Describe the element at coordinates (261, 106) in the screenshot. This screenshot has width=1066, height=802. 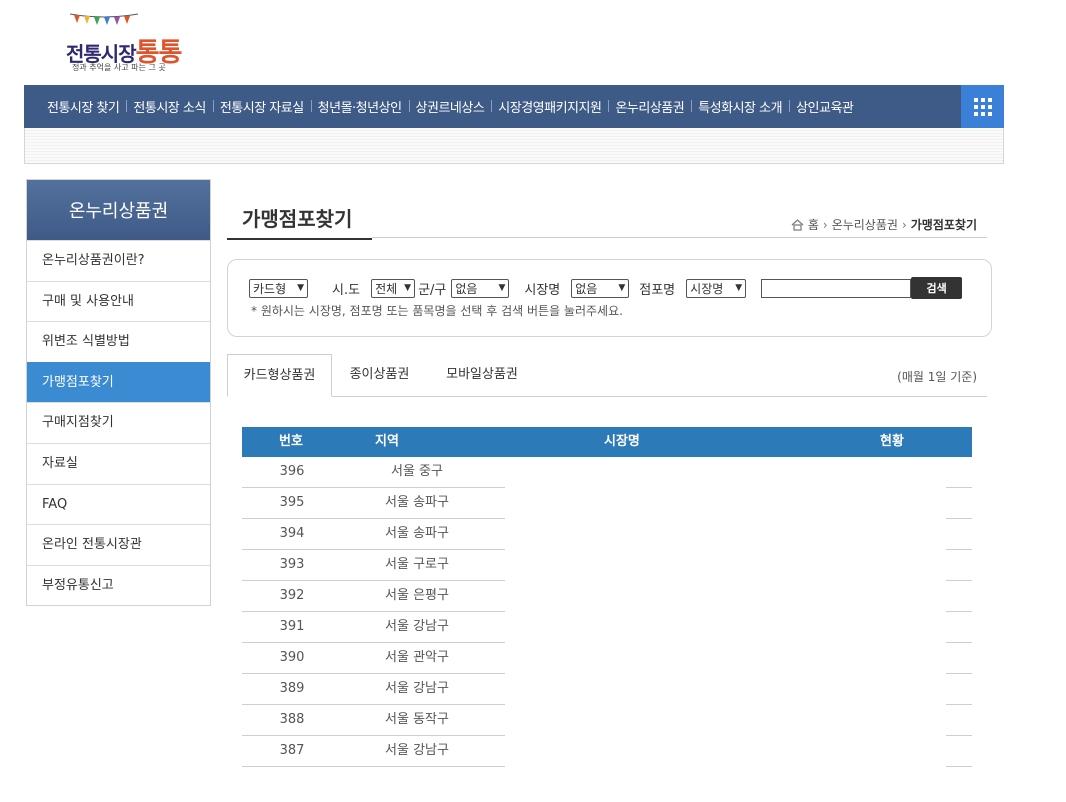
I see `nav-item-2: 전통시장 자료실` at that location.